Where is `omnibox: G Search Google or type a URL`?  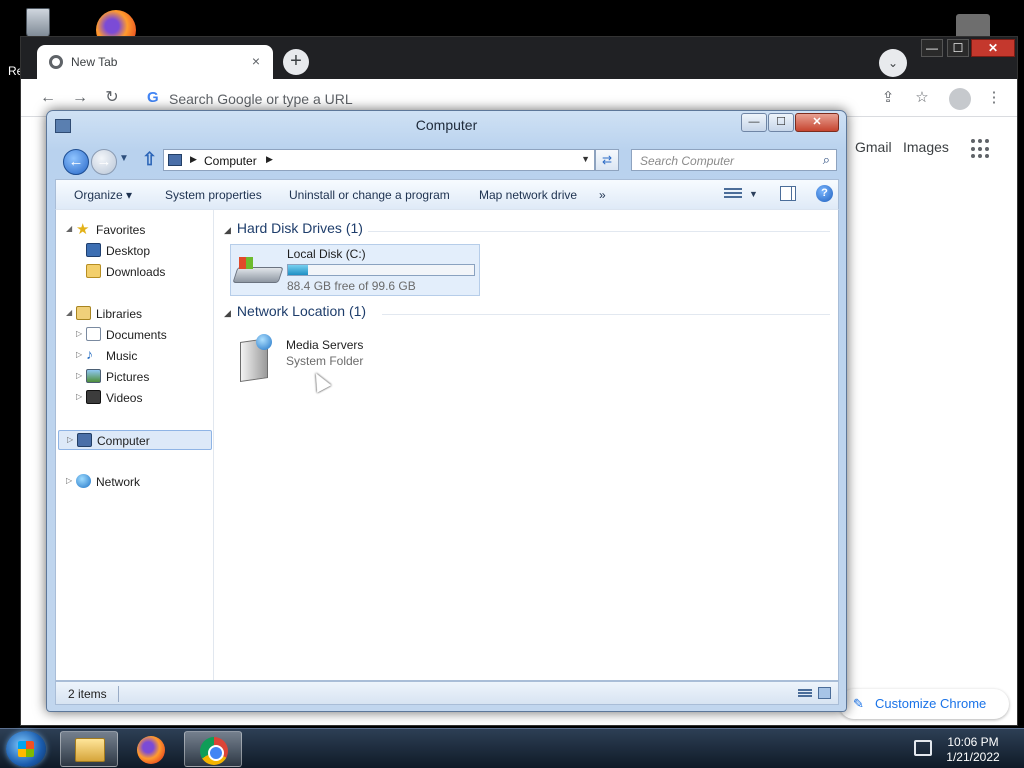 omnibox: G Search Google or type a URL is located at coordinates (556, 98).